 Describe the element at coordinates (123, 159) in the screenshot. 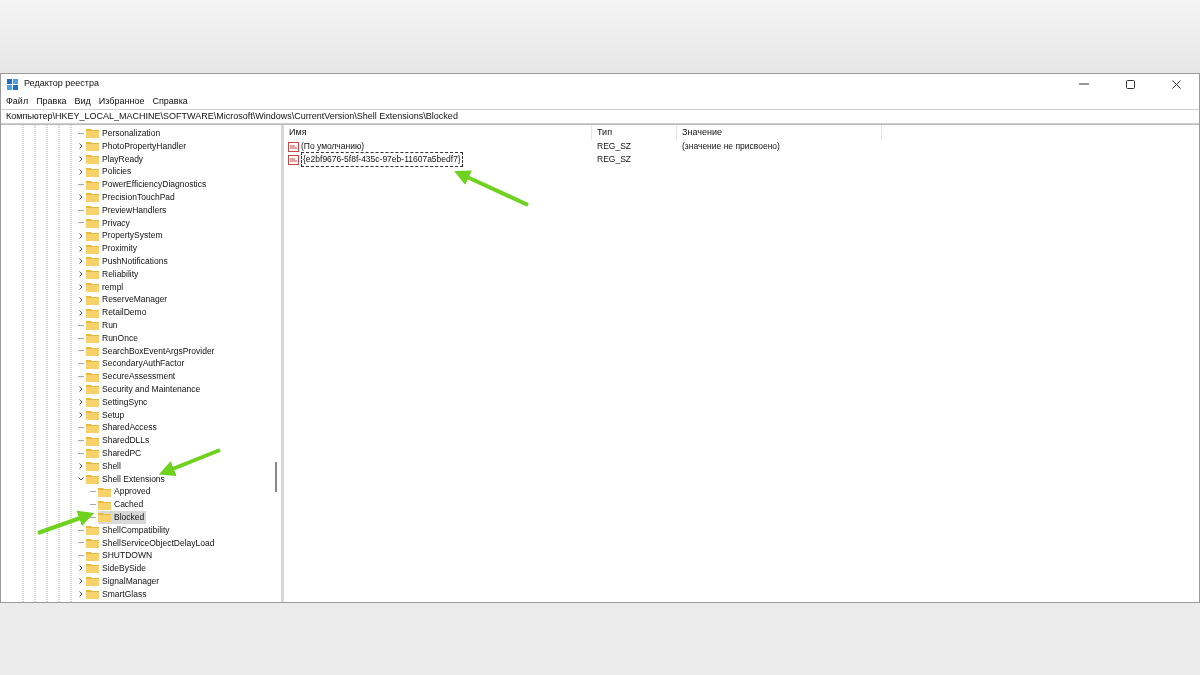

I see `tree-item: PlayReady` at that location.